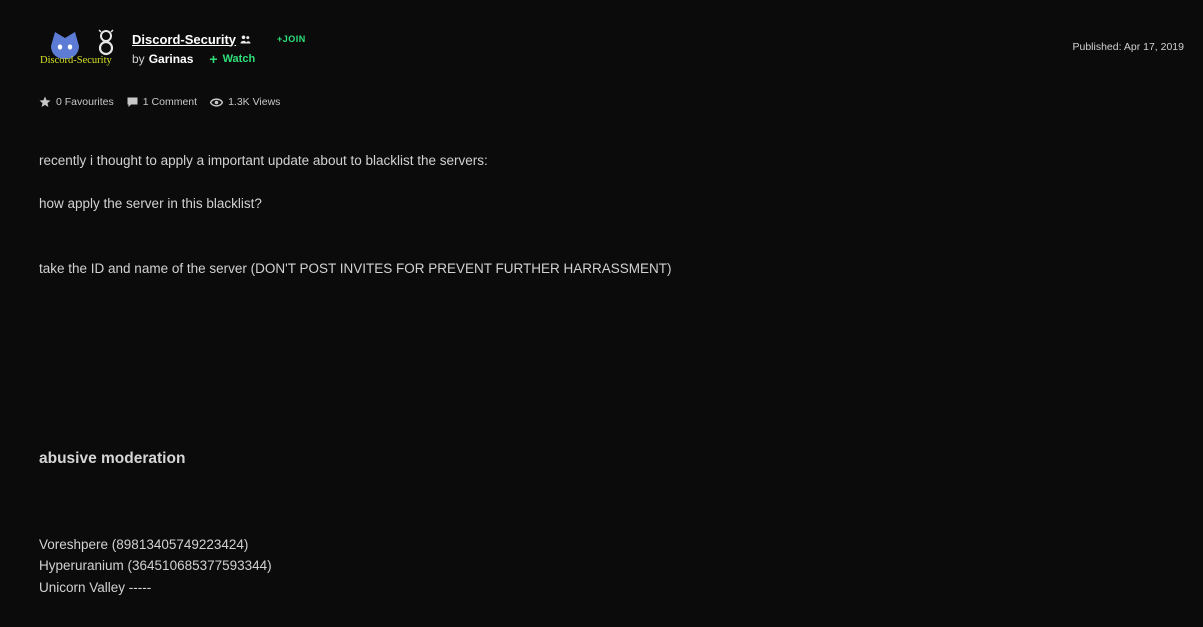 Image resolution: width=1203 pixels, height=627 pixels. I want to click on group-members-icon, so click(245, 39).